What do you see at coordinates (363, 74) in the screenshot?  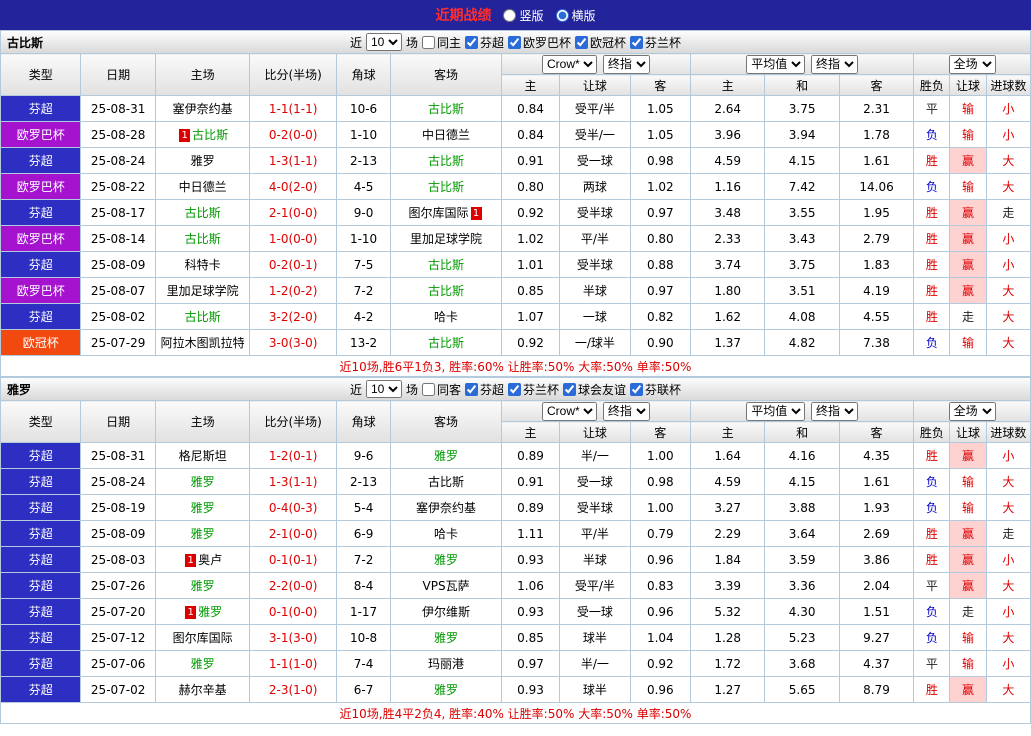 I see `col-corners: 角球` at bounding box center [363, 74].